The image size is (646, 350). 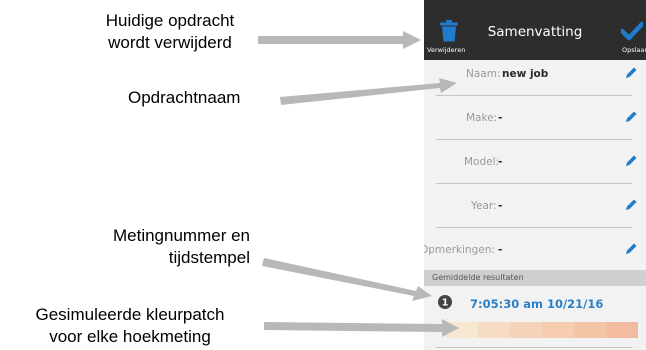 What do you see at coordinates (631, 205) in the screenshot?
I see `edit-year-pencil-icon` at bounding box center [631, 205].